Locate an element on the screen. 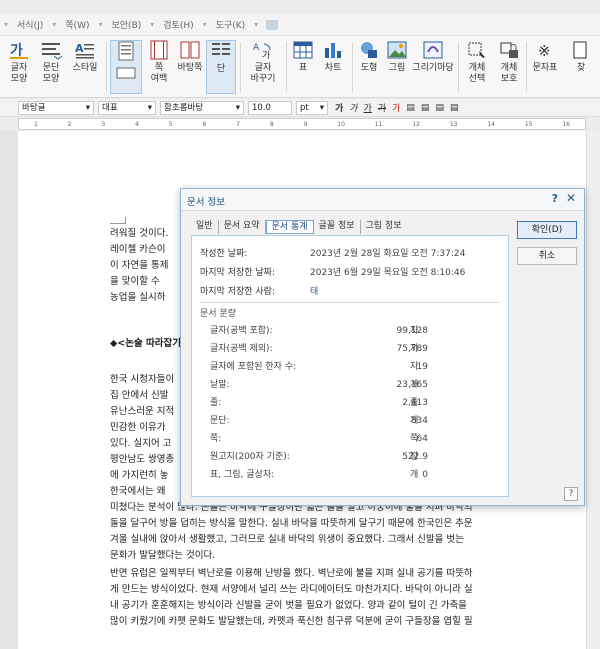  menu-tools: 도구(K) is located at coordinates (231, 24).